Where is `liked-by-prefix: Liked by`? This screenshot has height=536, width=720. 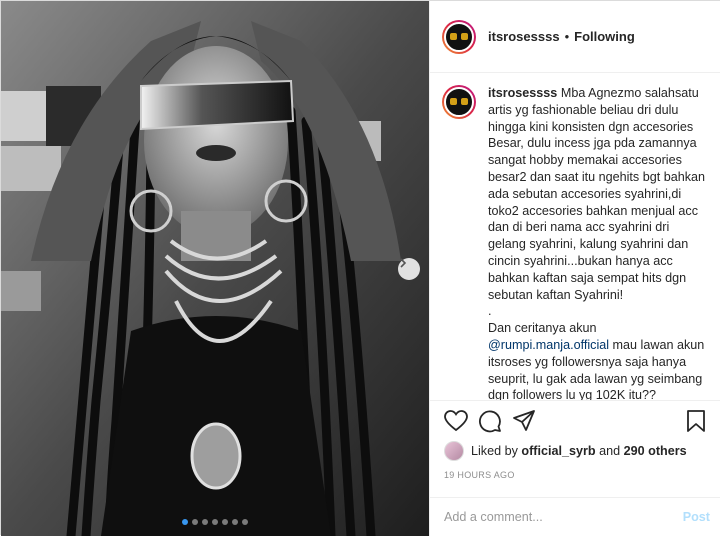 liked-by-prefix: Liked by is located at coordinates (494, 451).